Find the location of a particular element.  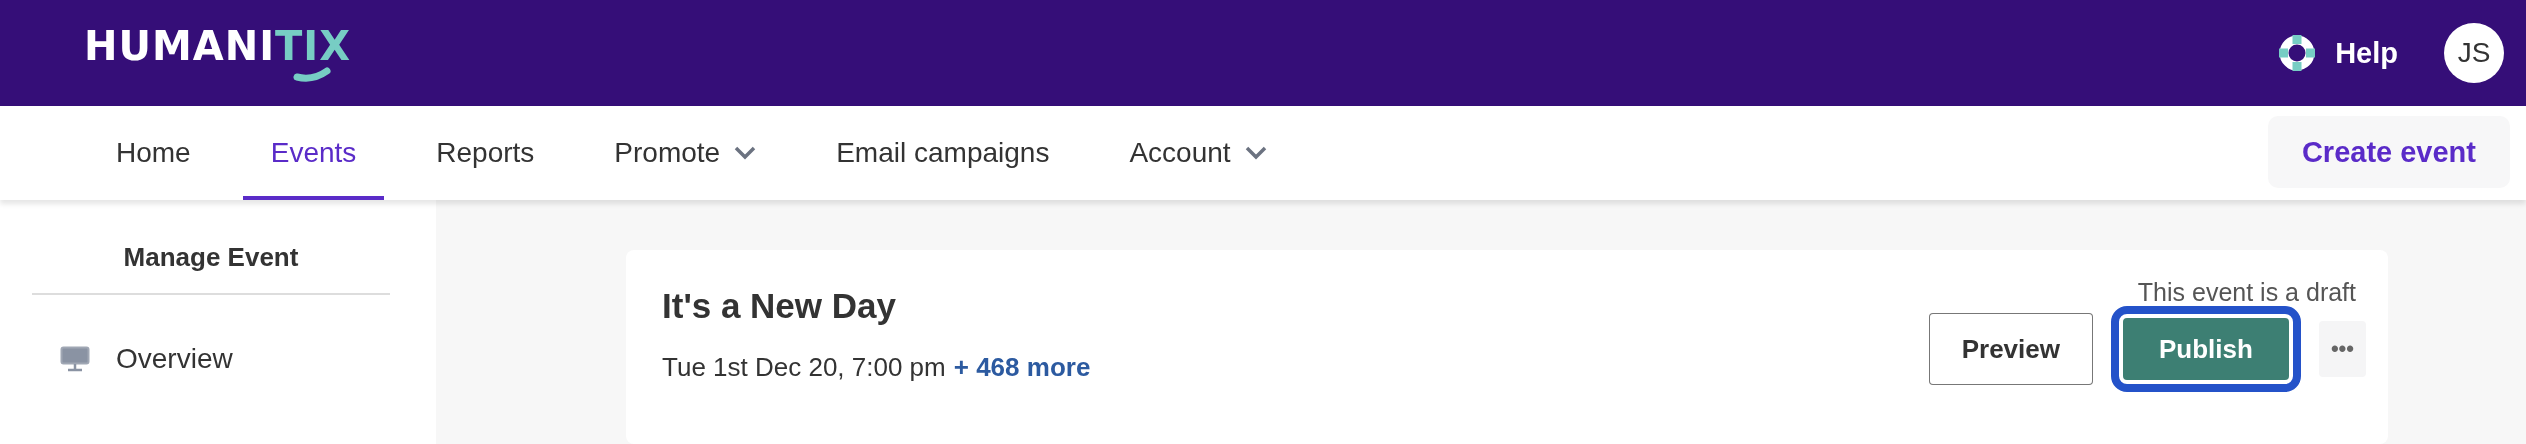

nav-tab: Reports is located at coordinates (485, 153).